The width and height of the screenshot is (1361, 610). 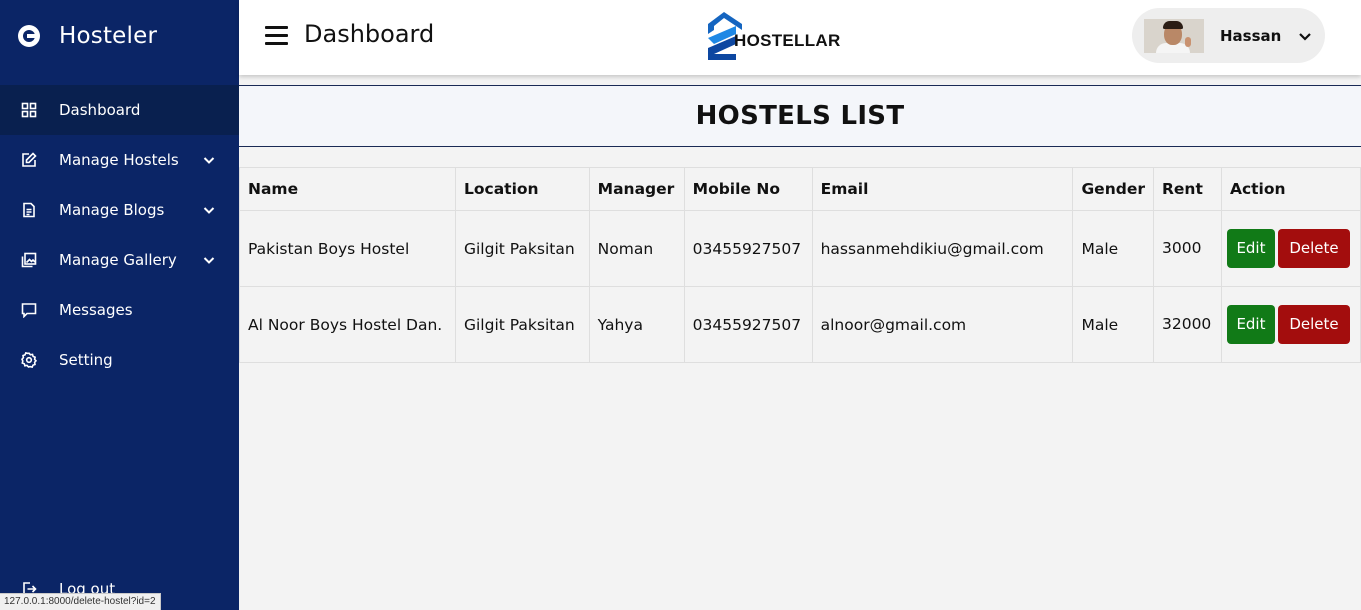 I want to click on sidebar-item-label: Setting, so click(x=86, y=360).